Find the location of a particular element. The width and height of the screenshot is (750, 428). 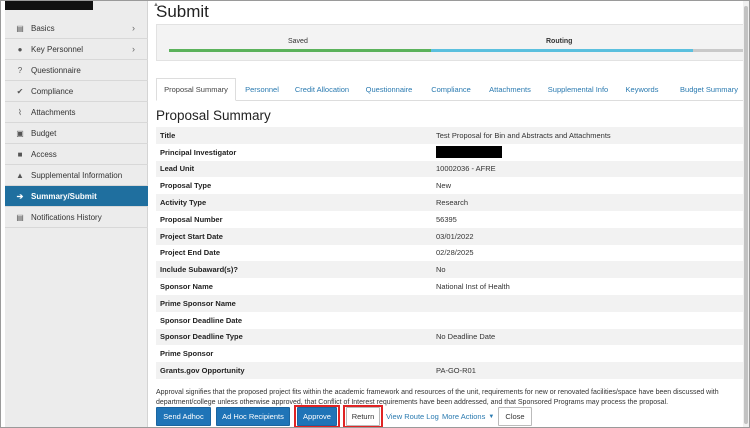

sidebar-item-label: Access is located at coordinates (44, 154).